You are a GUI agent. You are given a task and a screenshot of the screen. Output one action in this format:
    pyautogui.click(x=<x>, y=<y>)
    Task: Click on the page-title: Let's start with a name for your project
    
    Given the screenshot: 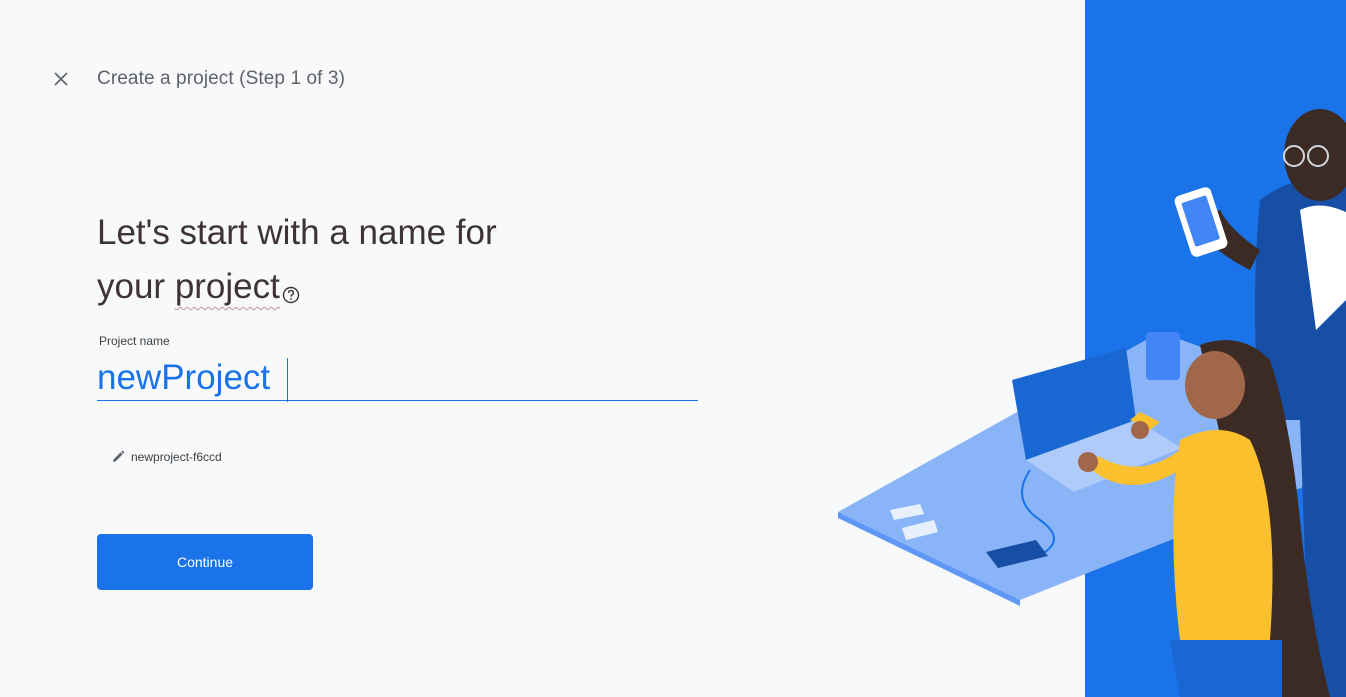 What is the action you would take?
    pyautogui.click(x=357, y=263)
    